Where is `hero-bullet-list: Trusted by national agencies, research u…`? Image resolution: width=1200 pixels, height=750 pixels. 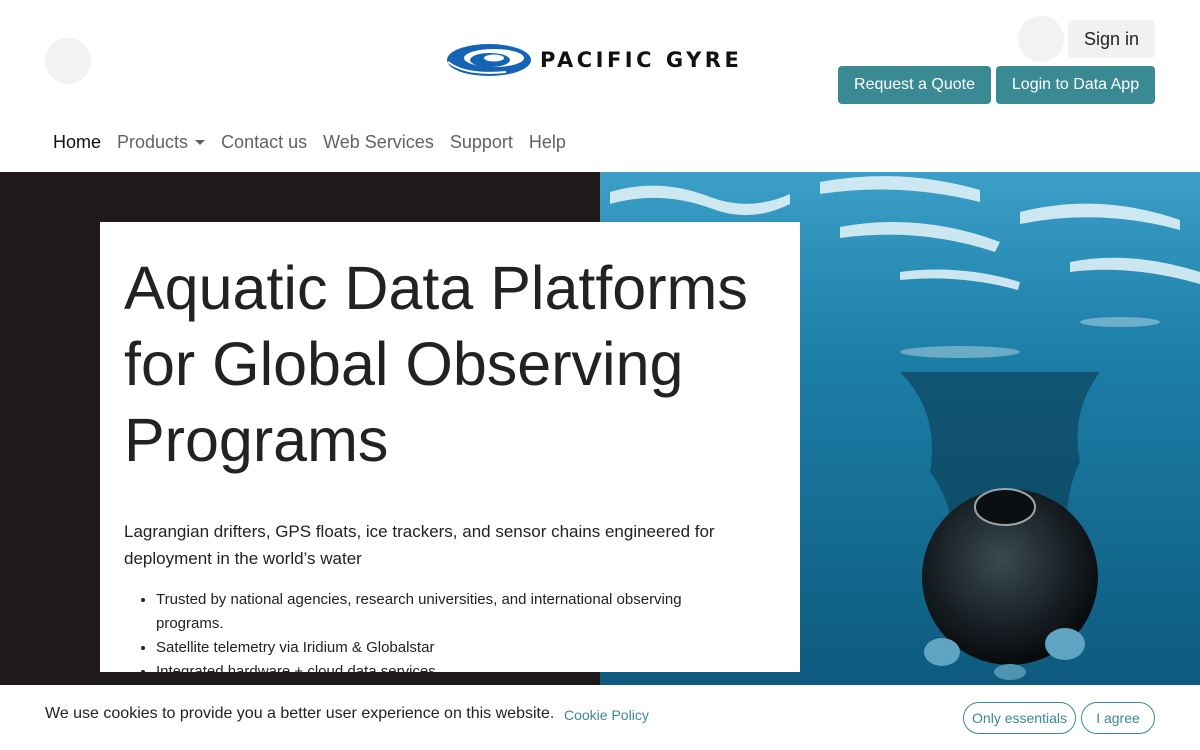
hero-bullet-list: Trusted by national agencies, research u… is located at coordinates (419, 630).